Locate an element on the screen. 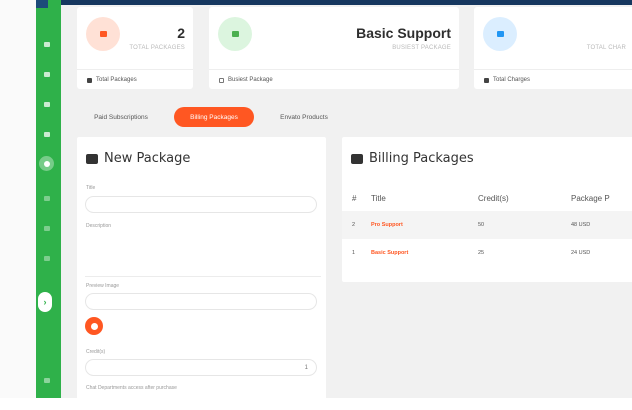 Image resolution: width=632 pixels, height=410 pixels. tools-icon is located at coordinates (47, 228).